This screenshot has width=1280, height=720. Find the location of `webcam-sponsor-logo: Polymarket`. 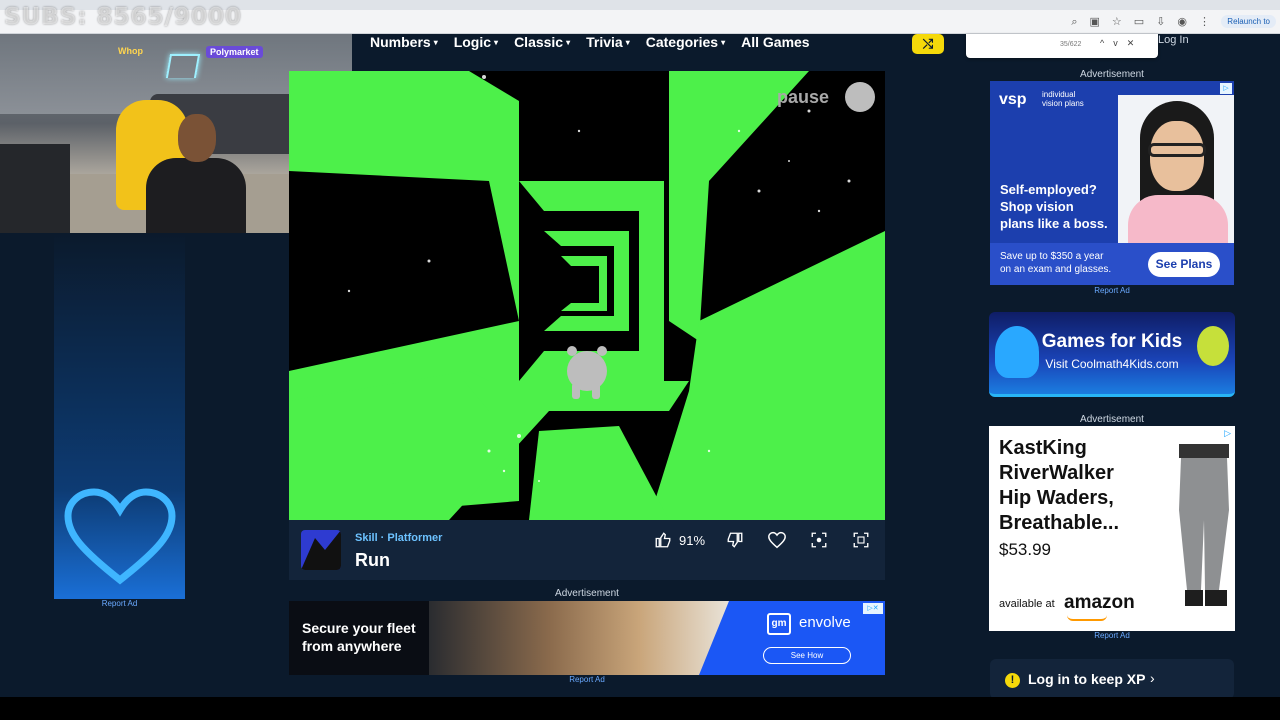

webcam-sponsor-logo: Polymarket is located at coordinates (234, 52).